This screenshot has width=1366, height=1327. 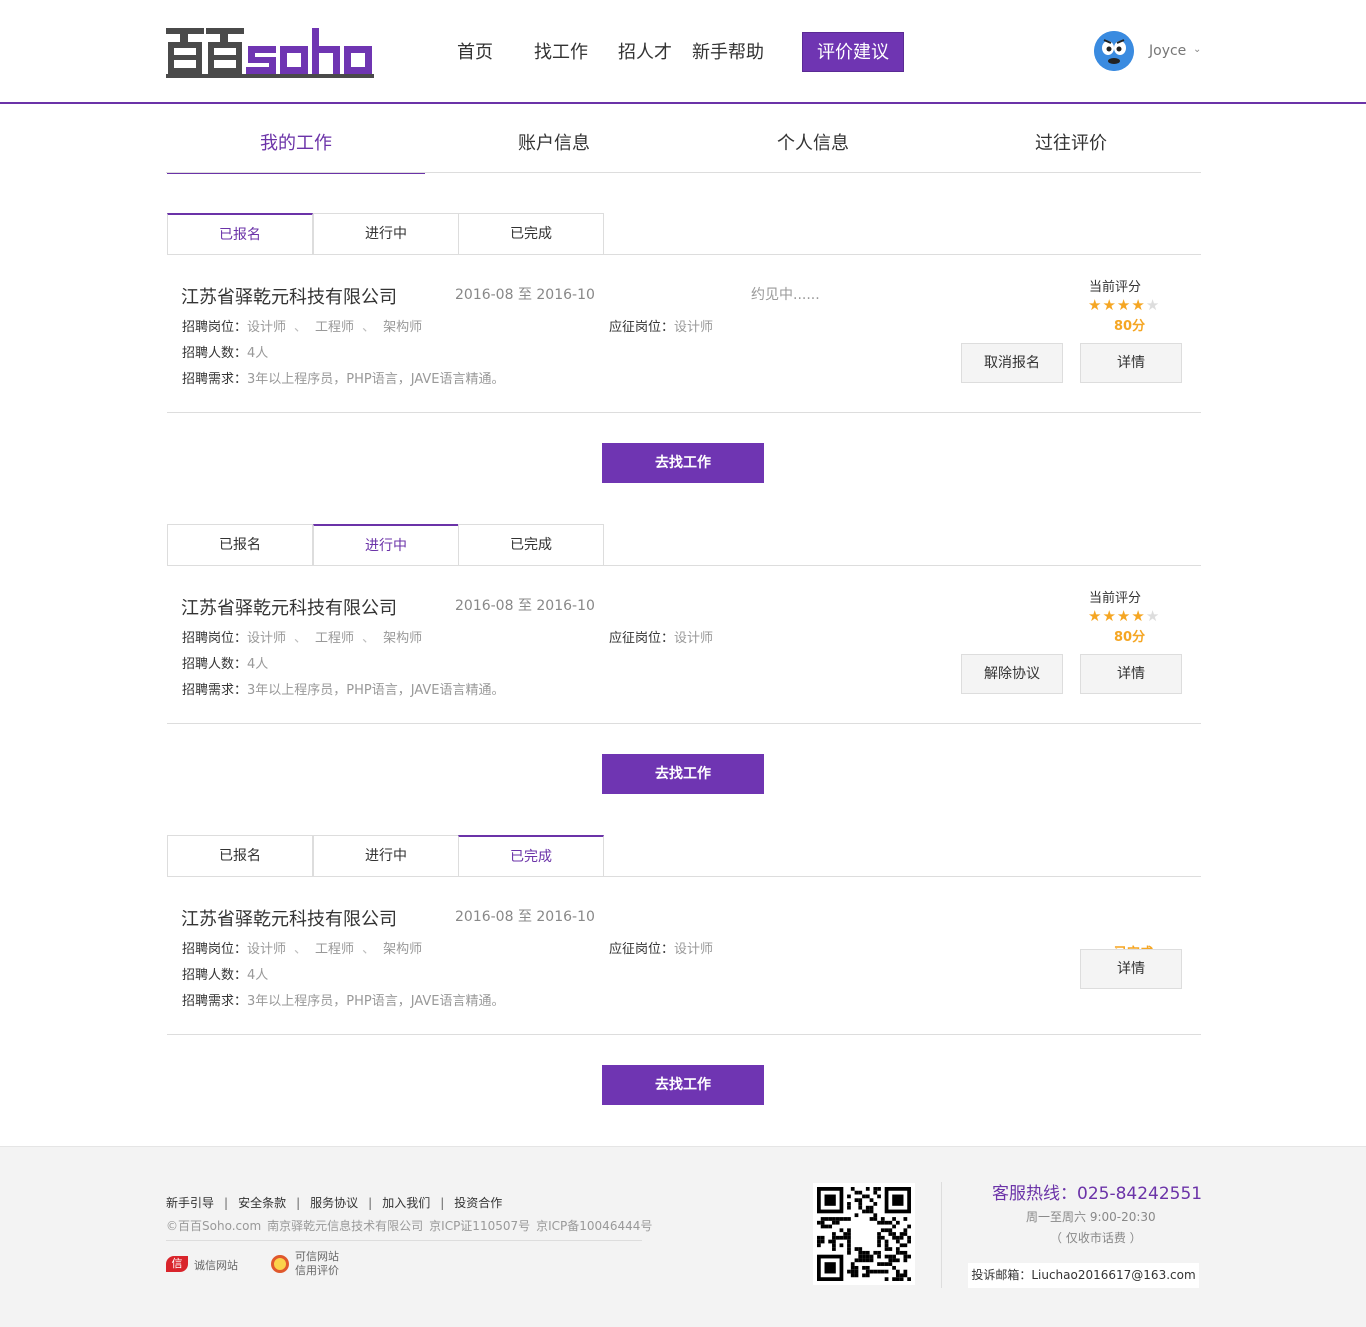 What do you see at coordinates (813, 146) in the screenshot?
I see `tab-personal-info: 个人信息` at bounding box center [813, 146].